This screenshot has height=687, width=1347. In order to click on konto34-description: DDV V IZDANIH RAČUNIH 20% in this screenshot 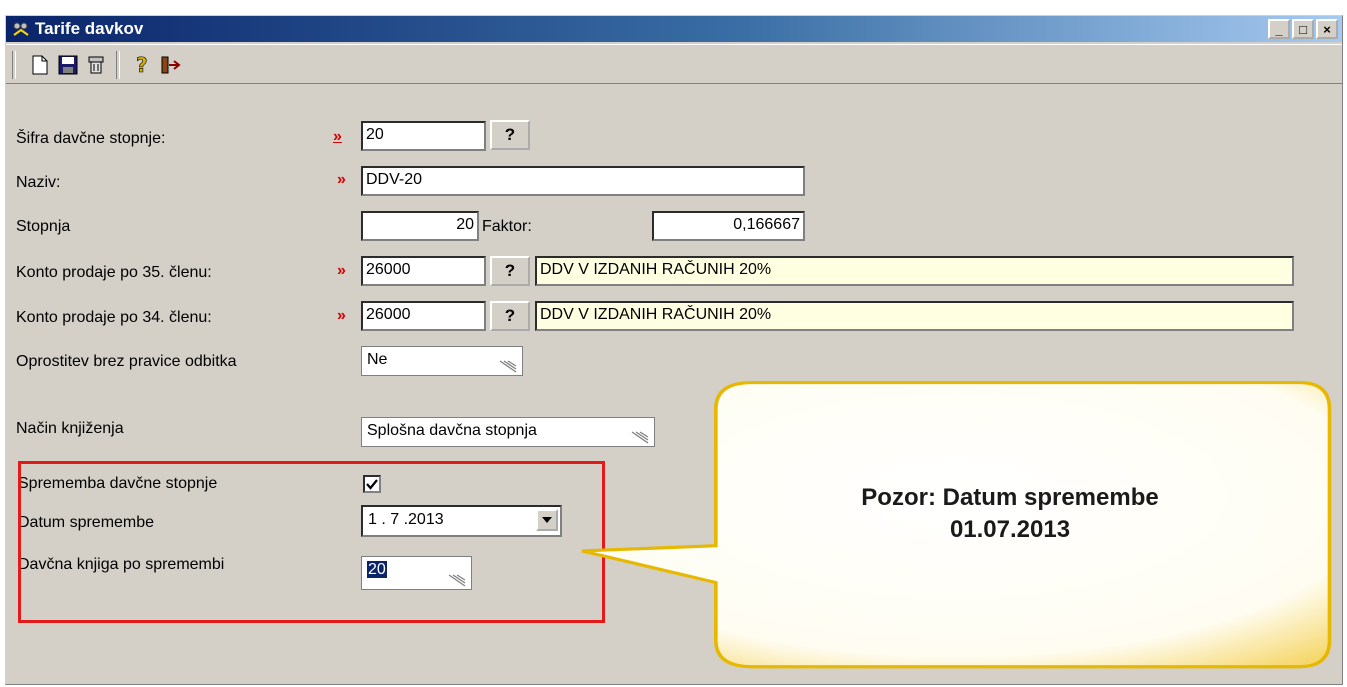, I will do `click(914, 316)`.